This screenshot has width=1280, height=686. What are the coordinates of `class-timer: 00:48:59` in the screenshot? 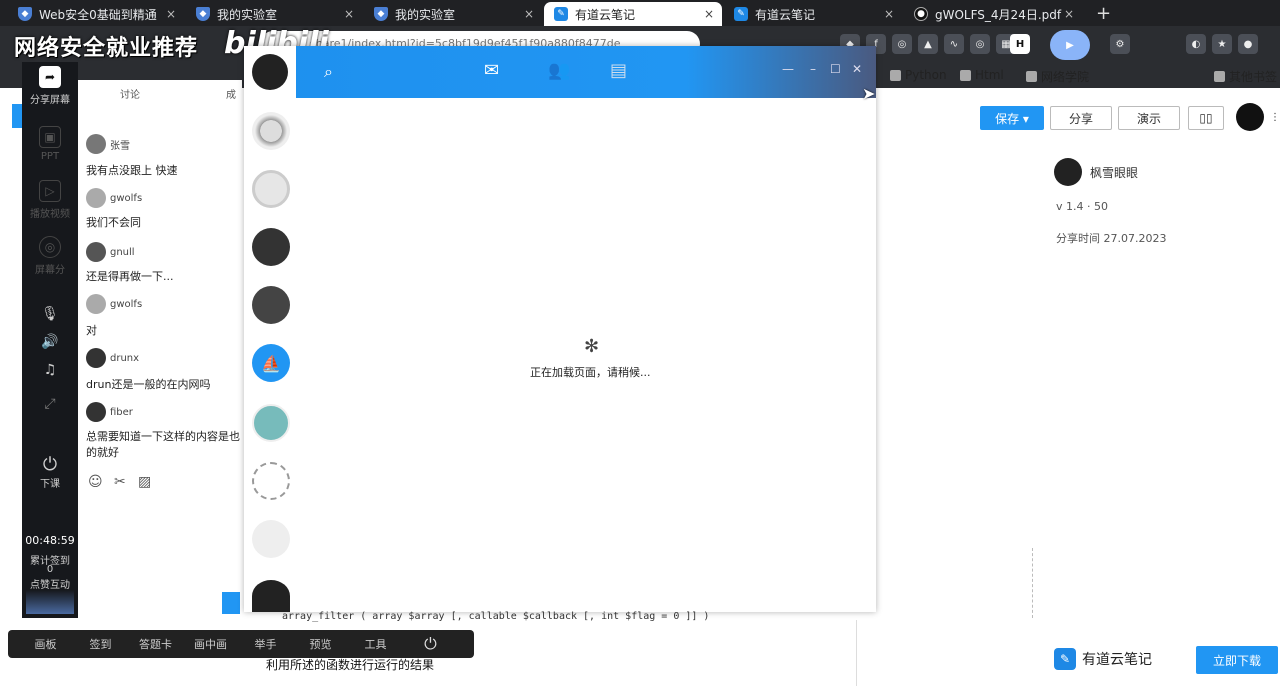 It's located at (50, 540).